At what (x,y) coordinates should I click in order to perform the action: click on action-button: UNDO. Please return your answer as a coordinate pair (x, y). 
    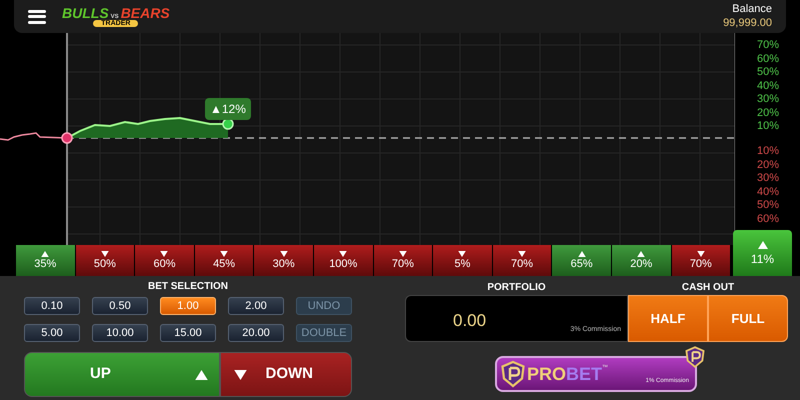
    Looking at the image, I should click on (324, 306).